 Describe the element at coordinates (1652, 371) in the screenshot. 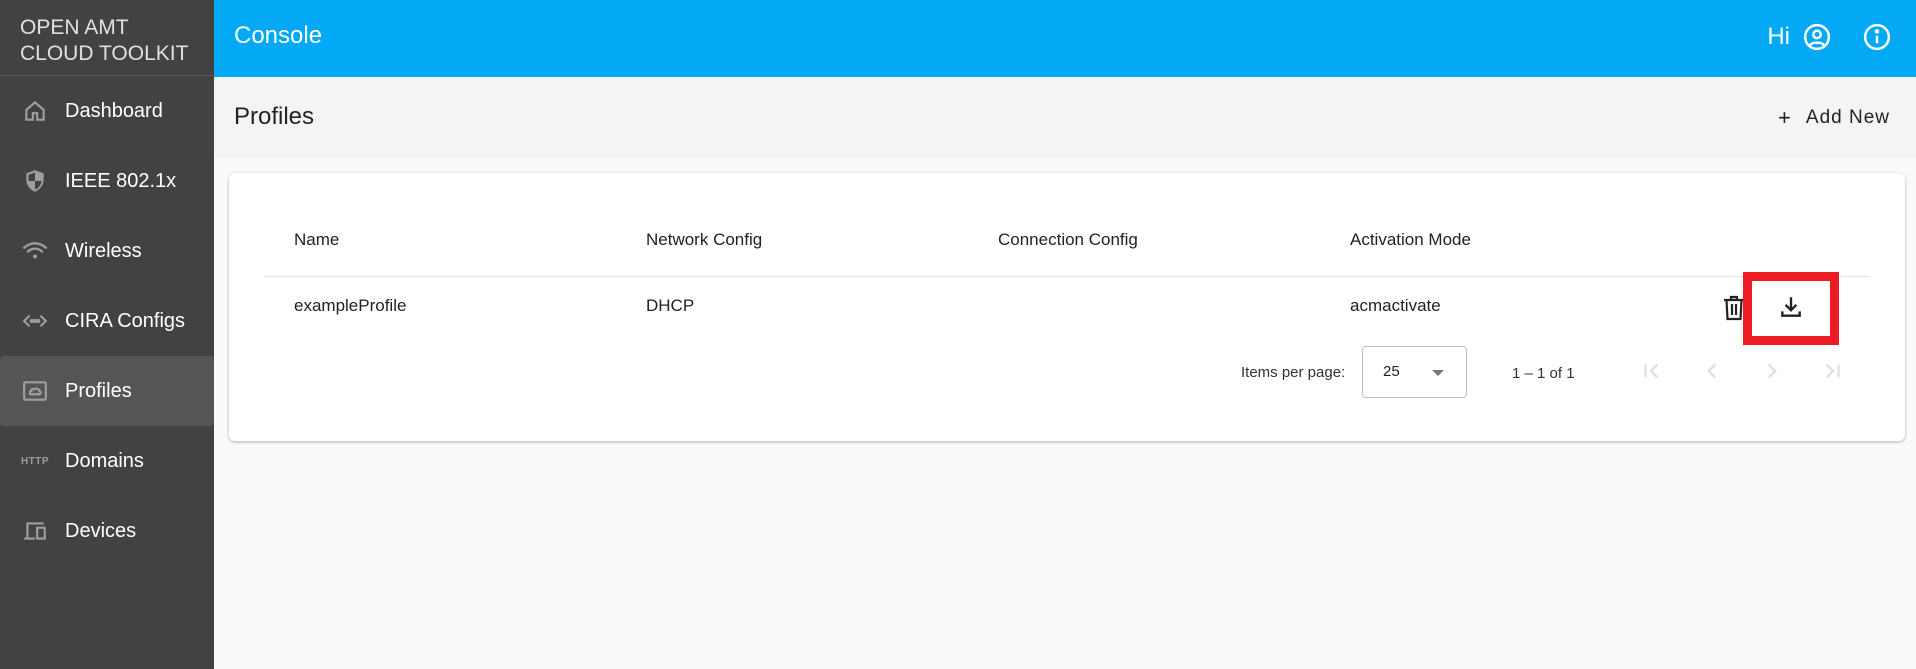

I see `first-page-button` at that location.